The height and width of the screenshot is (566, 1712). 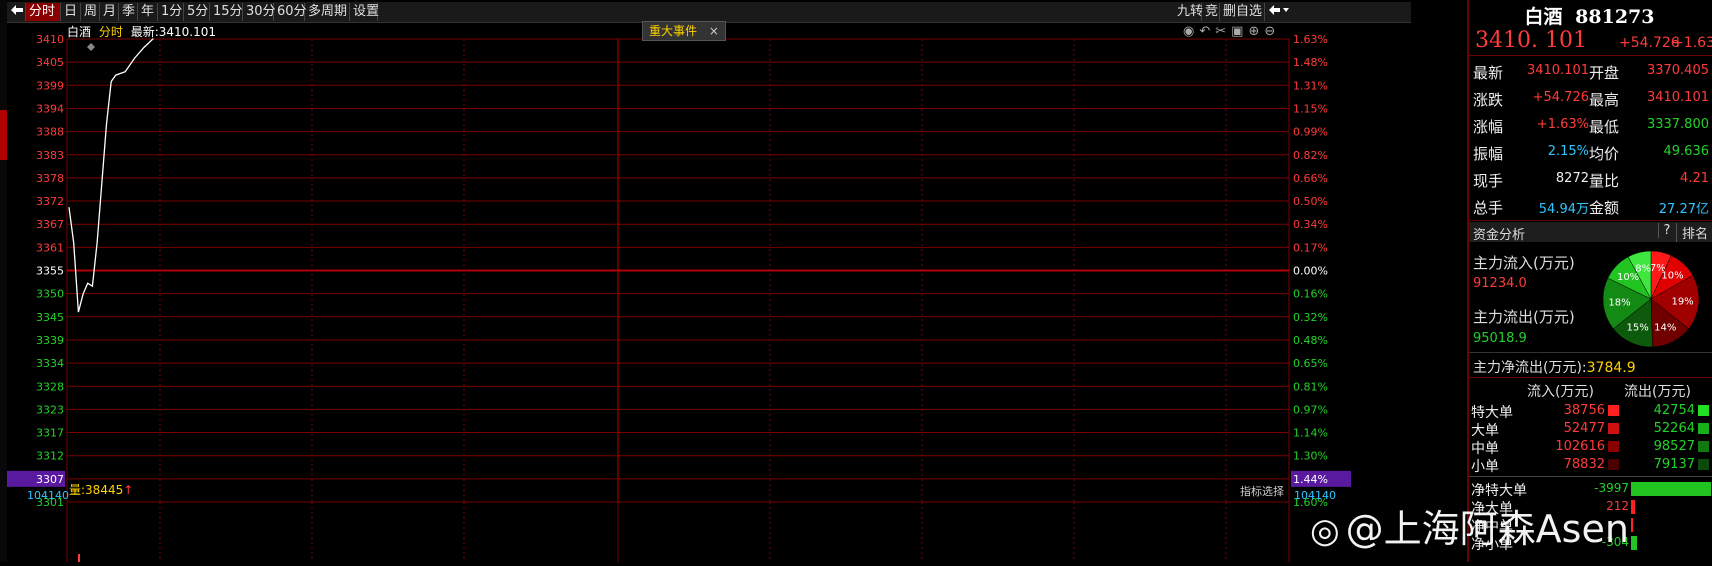 I want to click on pct-tick-label: 0.82%, so click(x=1310, y=155).